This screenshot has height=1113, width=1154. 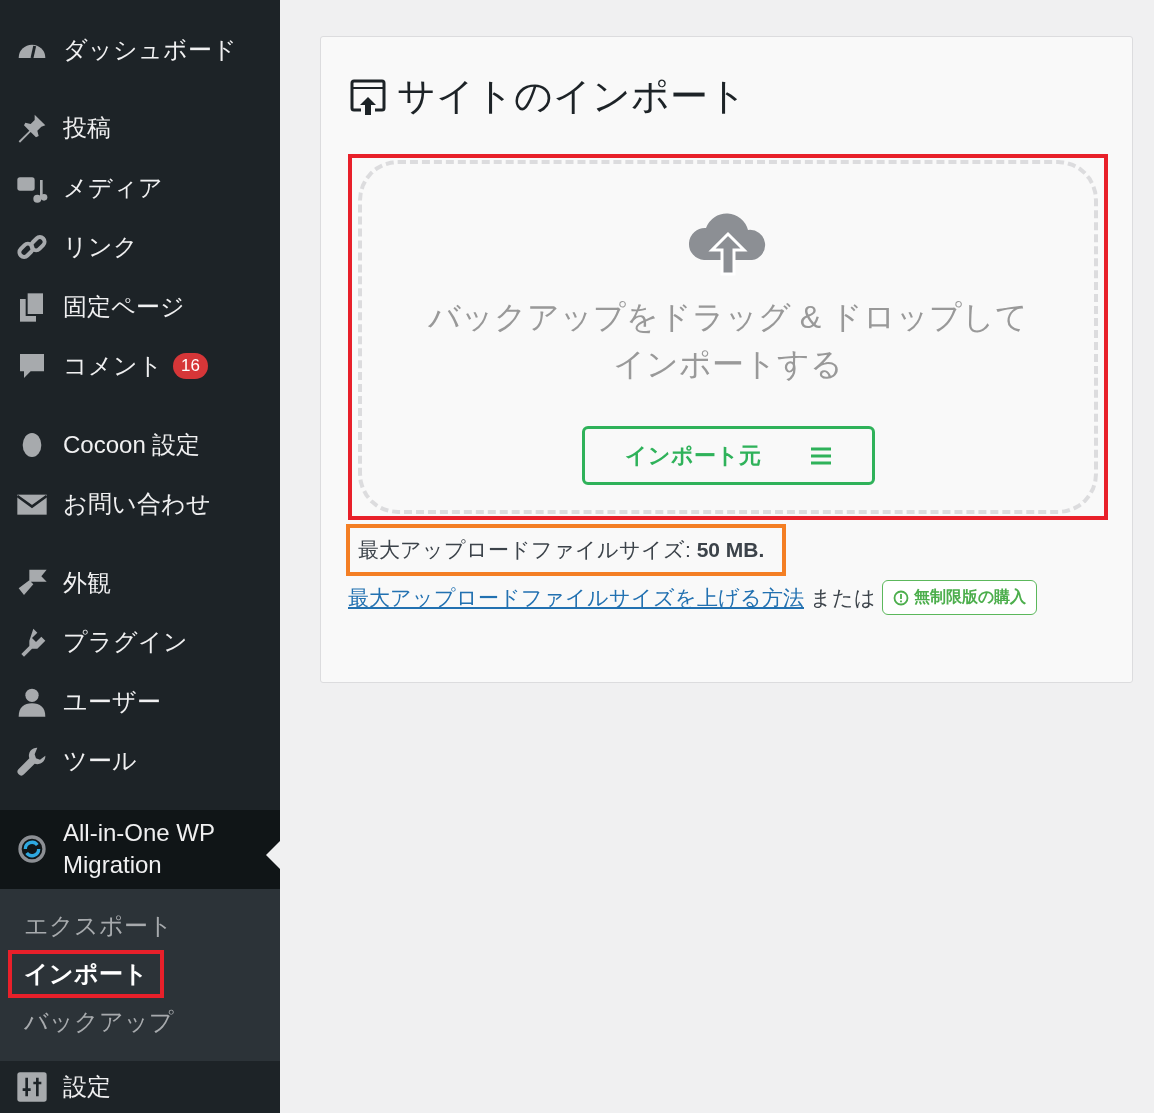 I want to click on sidebar-item: 外観, so click(x=140, y=583).